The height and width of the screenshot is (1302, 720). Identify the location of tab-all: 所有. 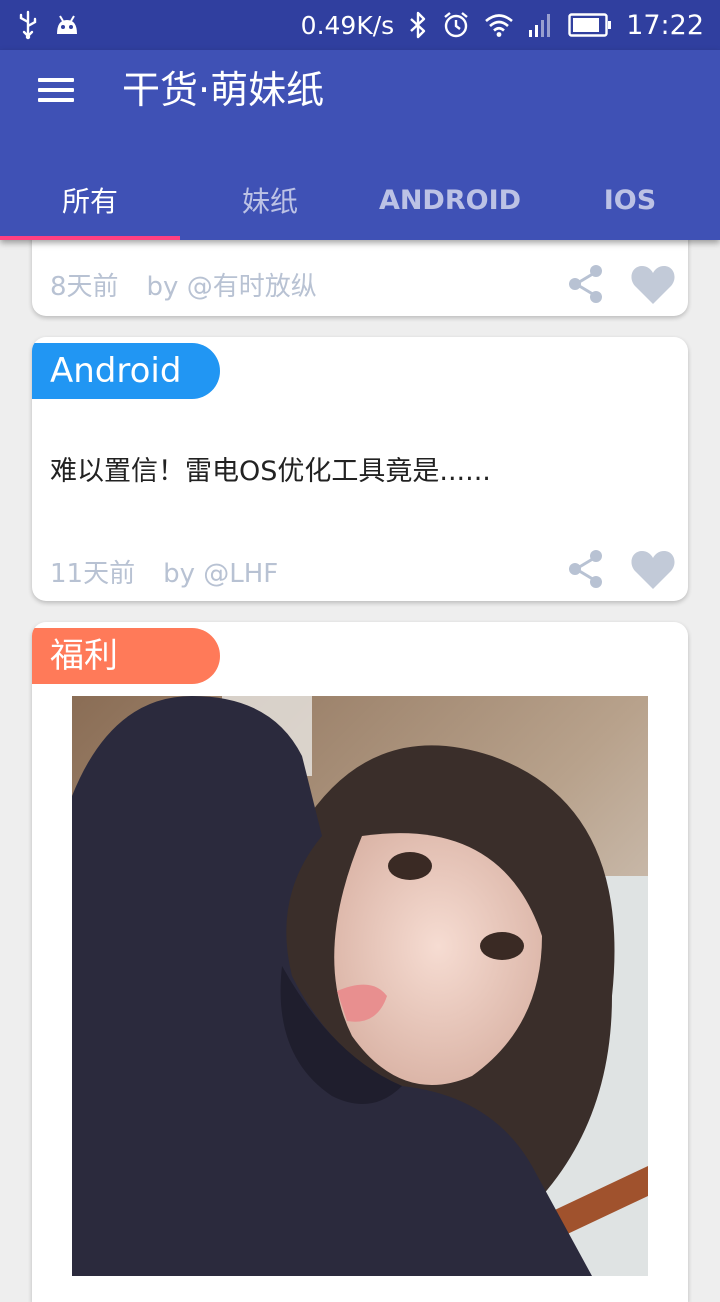
(90, 200).